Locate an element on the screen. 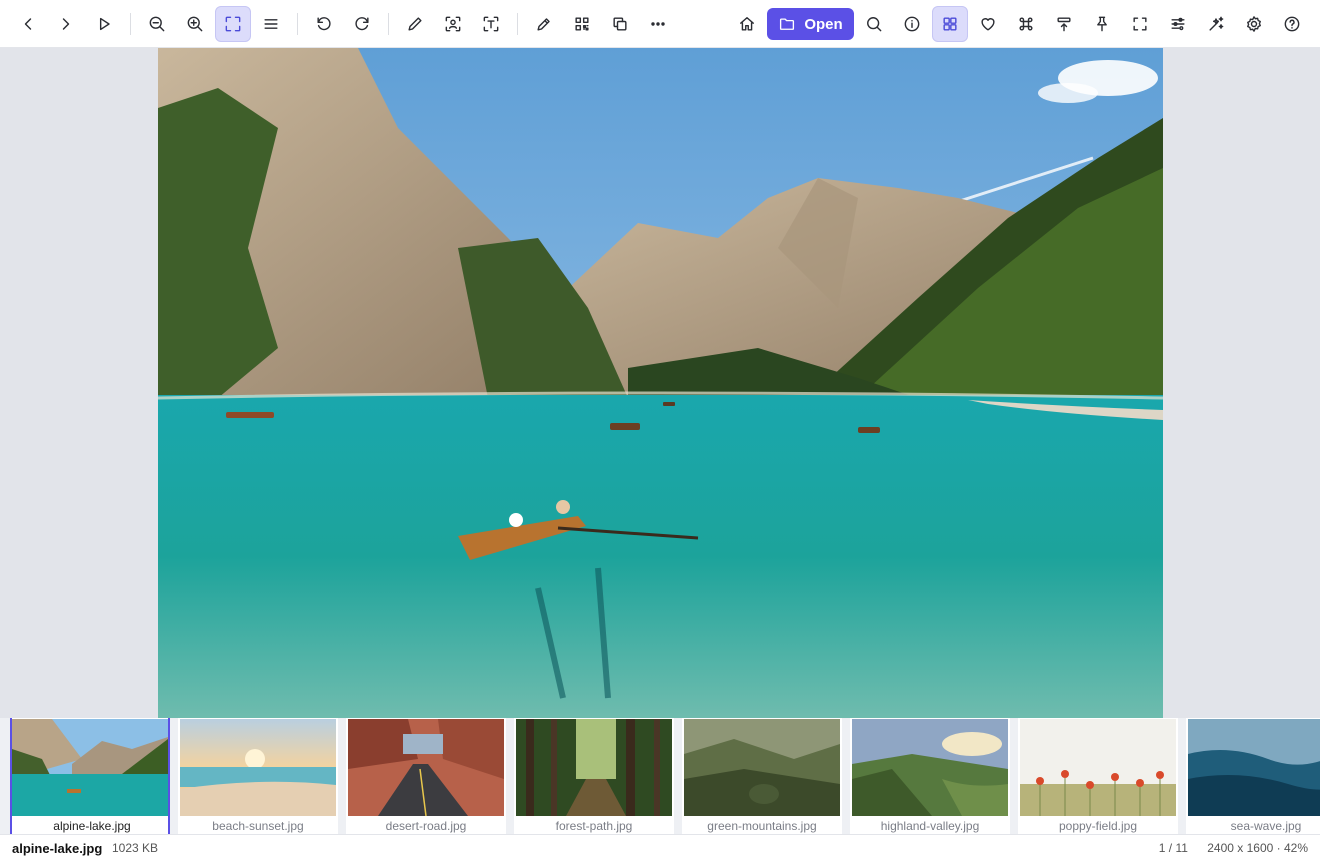 The image size is (1320, 860). zoom-out-button is located at coordinates (157, 24).